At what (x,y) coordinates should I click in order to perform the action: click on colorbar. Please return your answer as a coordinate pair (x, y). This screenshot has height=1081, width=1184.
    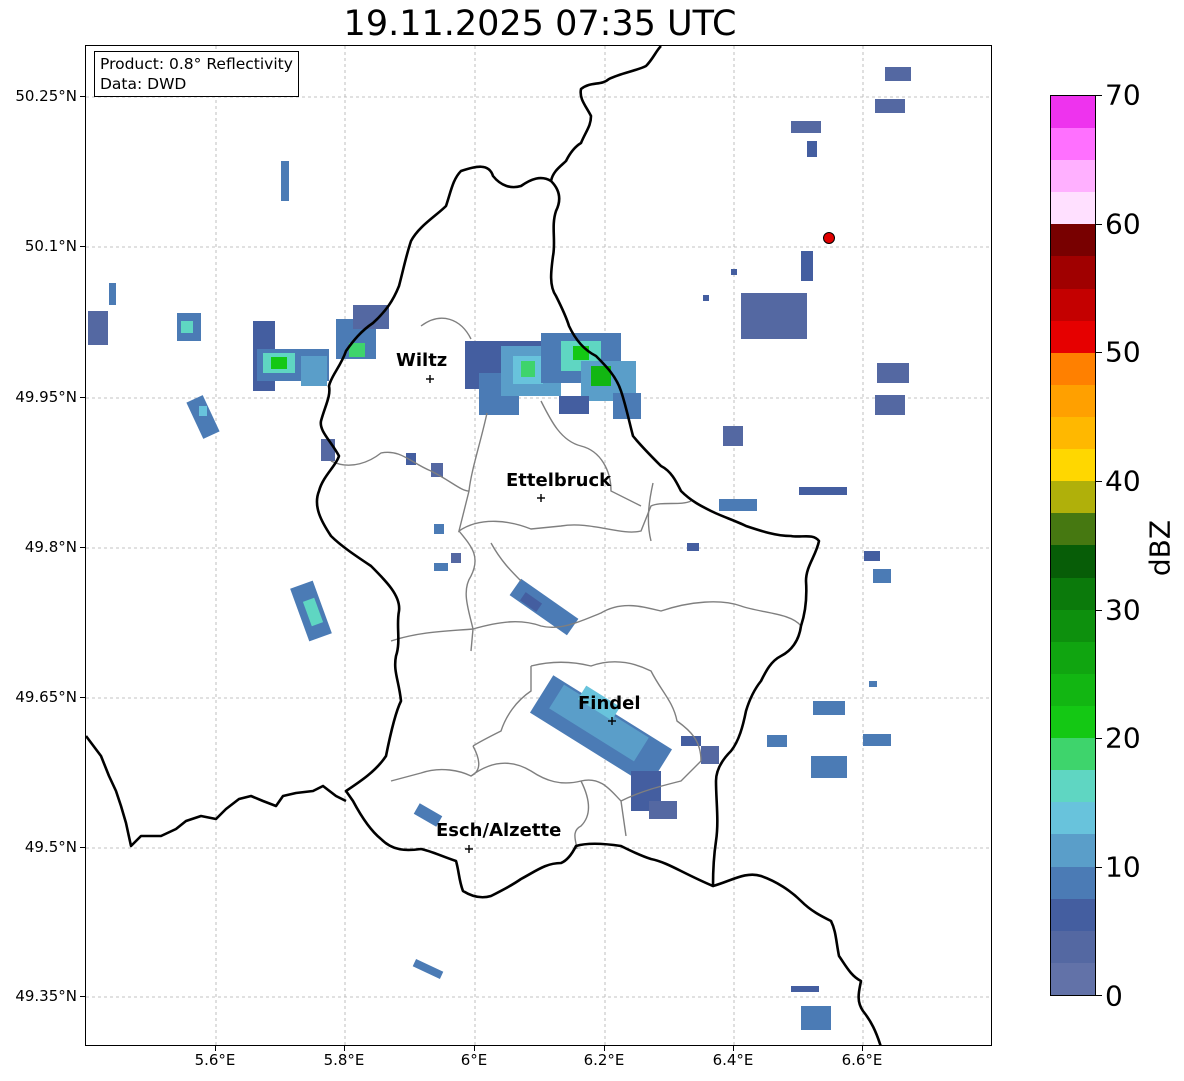
    Looking at the image, I should click on (1073, 545).